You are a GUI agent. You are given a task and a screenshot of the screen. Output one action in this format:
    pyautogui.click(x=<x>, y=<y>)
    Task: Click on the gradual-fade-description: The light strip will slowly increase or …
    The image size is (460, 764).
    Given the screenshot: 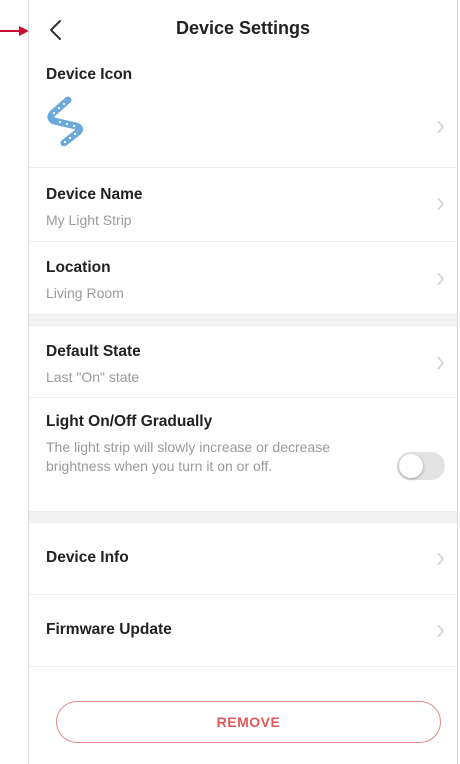 What is the action you would take?
    pyautogui.click(x=188, y=456)
    